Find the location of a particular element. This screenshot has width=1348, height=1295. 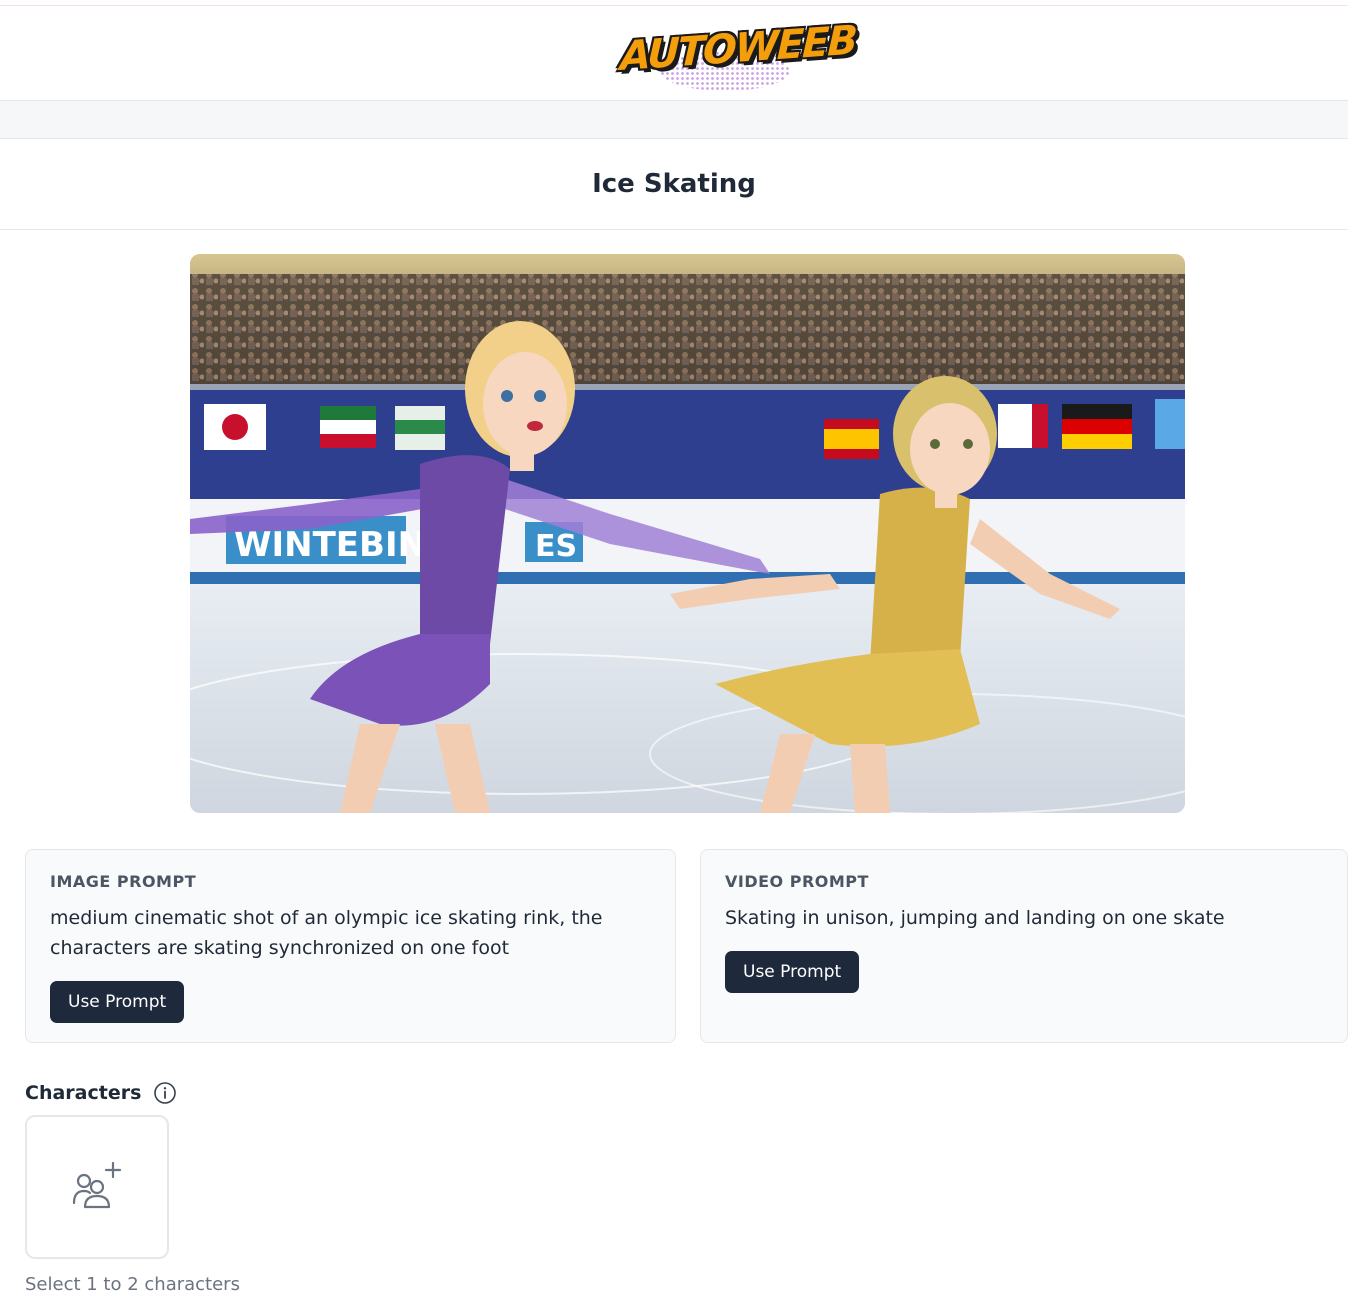

site-header: AUTOWEEB is located at coordinates (674, 53).